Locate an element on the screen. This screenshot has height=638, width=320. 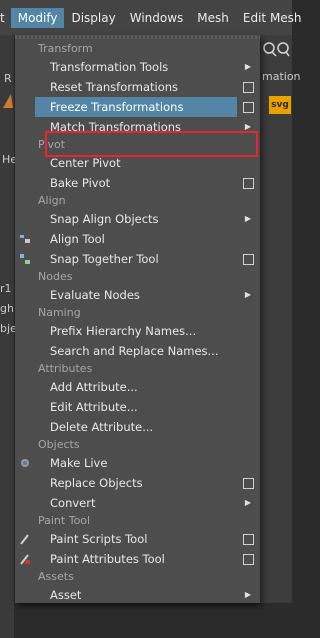
menu-bar: t Modify Display Windows Mesh Edit Mesh is located at coordinates (151, 17).